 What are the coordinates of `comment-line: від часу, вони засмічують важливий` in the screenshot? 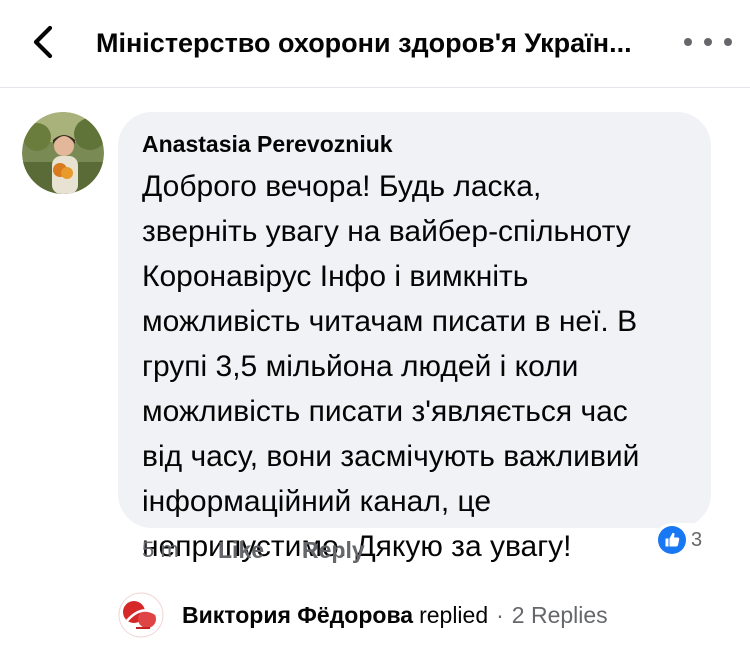 It's located at (391, 456).